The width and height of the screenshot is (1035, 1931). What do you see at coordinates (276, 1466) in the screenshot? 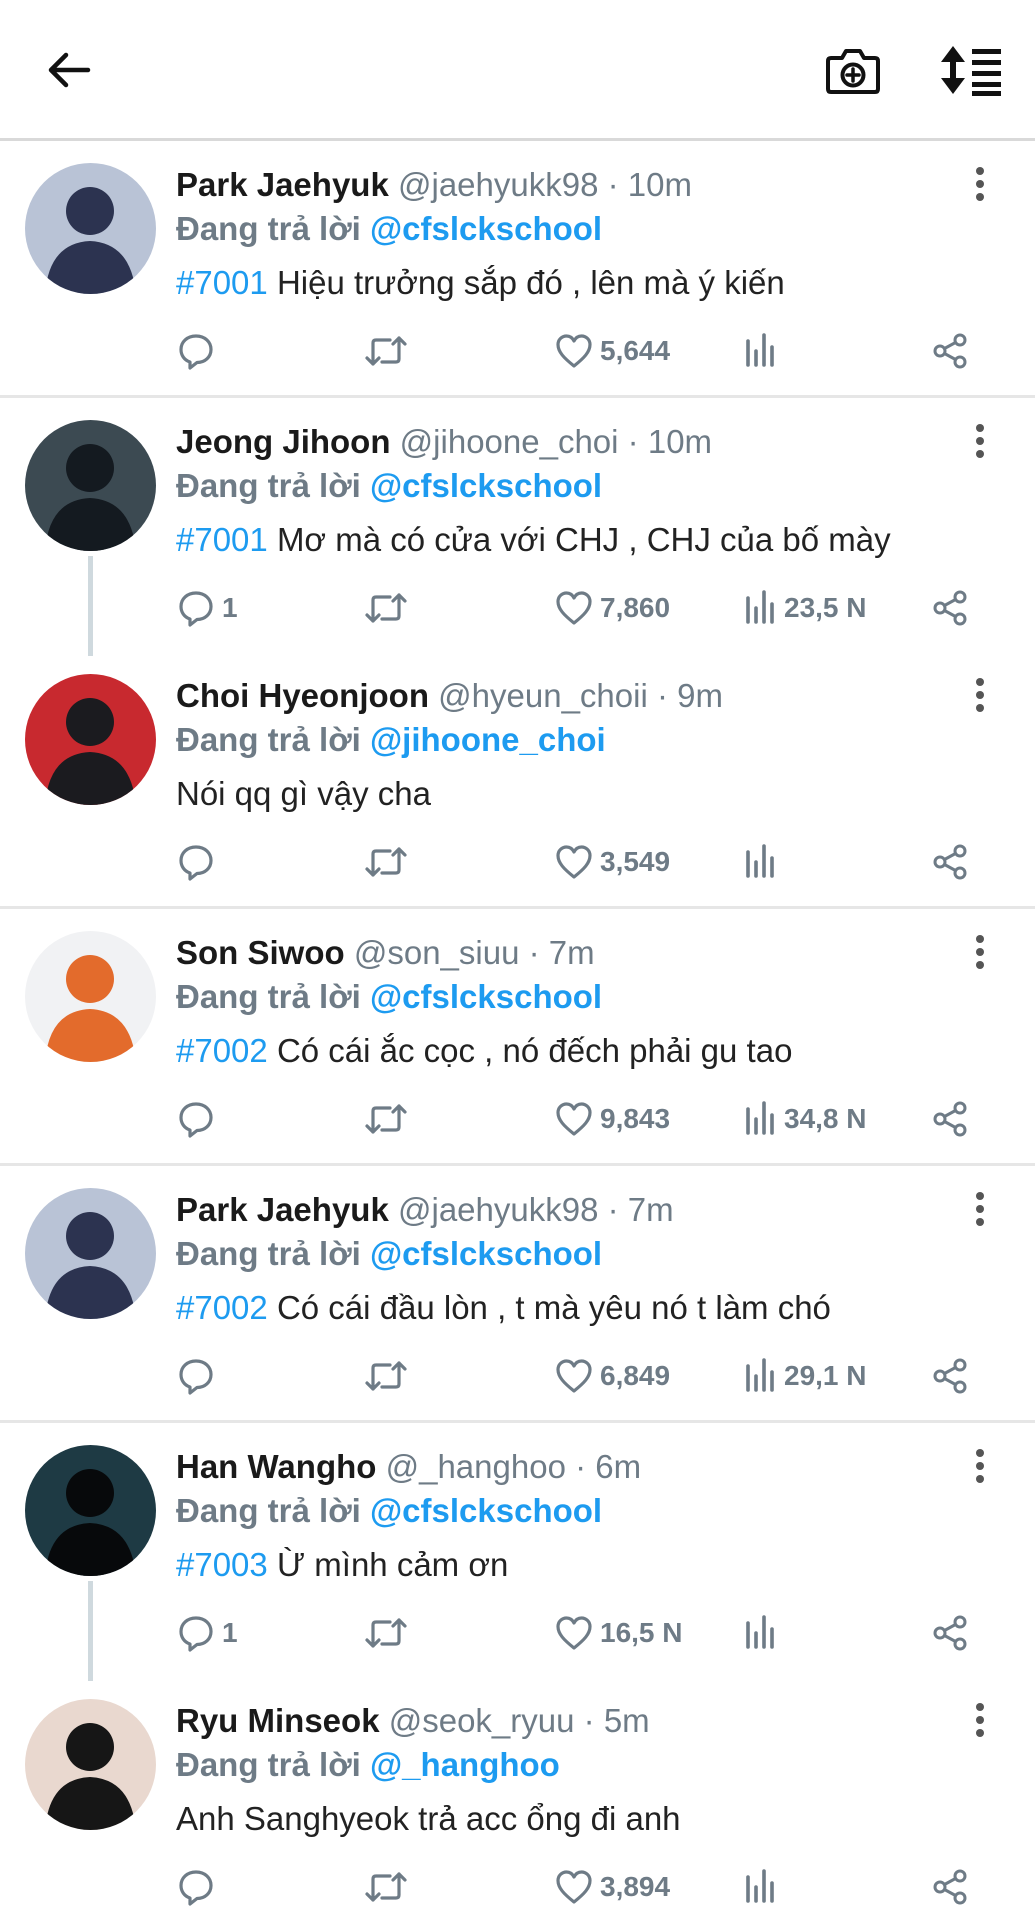
I see `display-name: Han Wangho` at bounding box center [276, 1466].